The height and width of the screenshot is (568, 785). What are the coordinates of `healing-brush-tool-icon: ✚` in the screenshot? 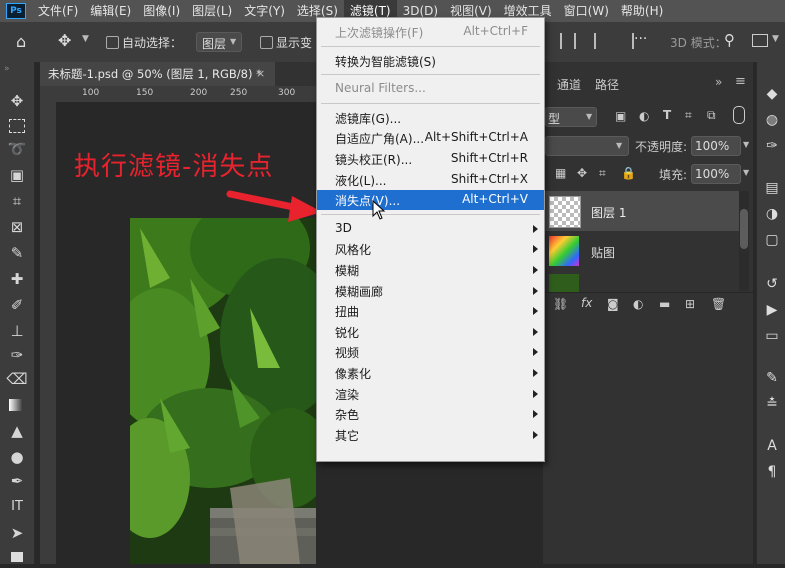 It's located at (17, 279).